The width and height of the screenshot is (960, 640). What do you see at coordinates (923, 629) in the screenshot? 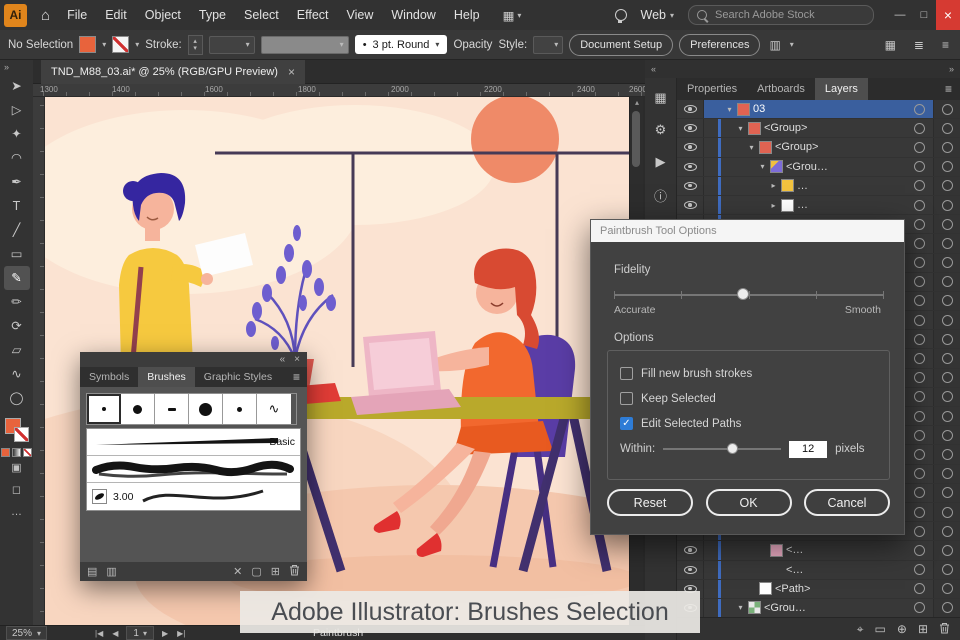
I see `new-layer-icon: ⊞` at bounding box center [923, 629].